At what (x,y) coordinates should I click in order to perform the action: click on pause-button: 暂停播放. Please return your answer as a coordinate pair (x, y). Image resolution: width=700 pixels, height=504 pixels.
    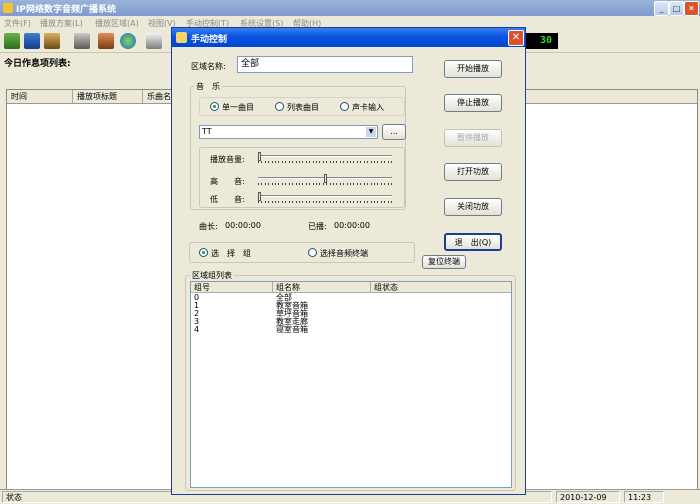
    Looking at the image, I should click on (473, 138).